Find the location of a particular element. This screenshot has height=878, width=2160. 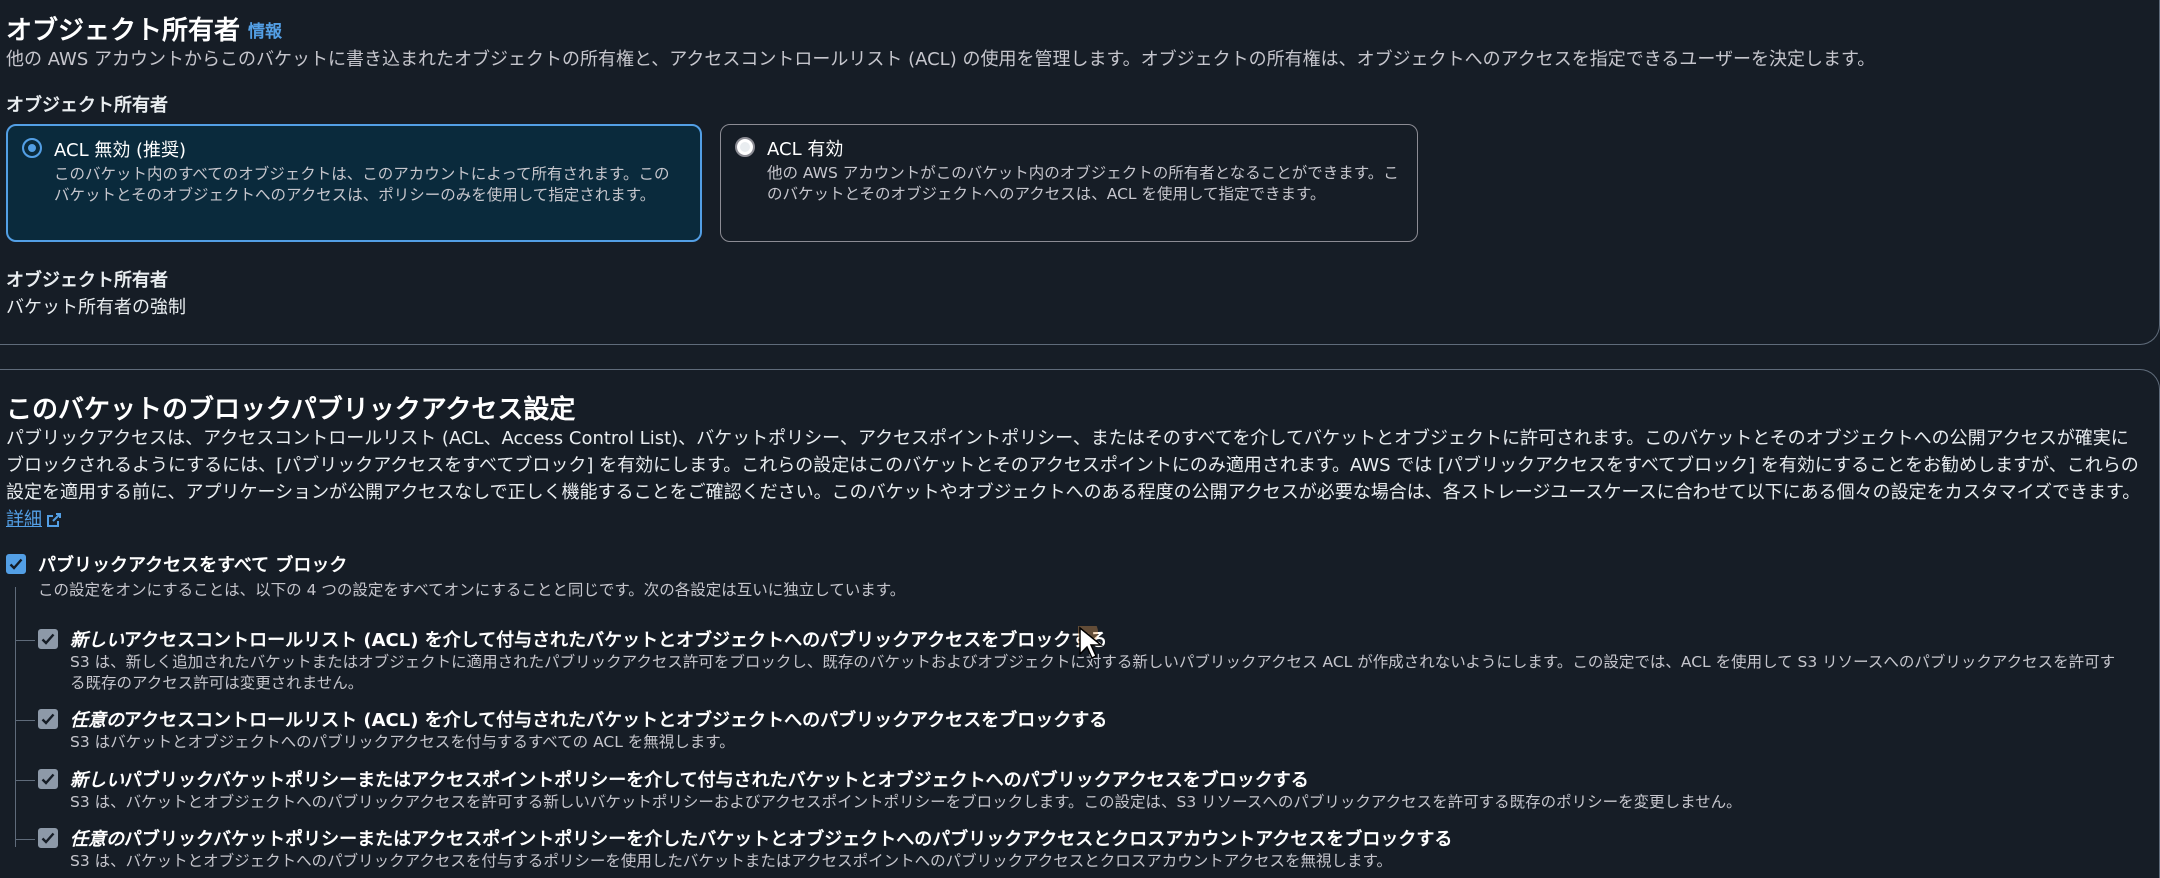

block-new-policy-checkbox is located at coordinates (48, 779).